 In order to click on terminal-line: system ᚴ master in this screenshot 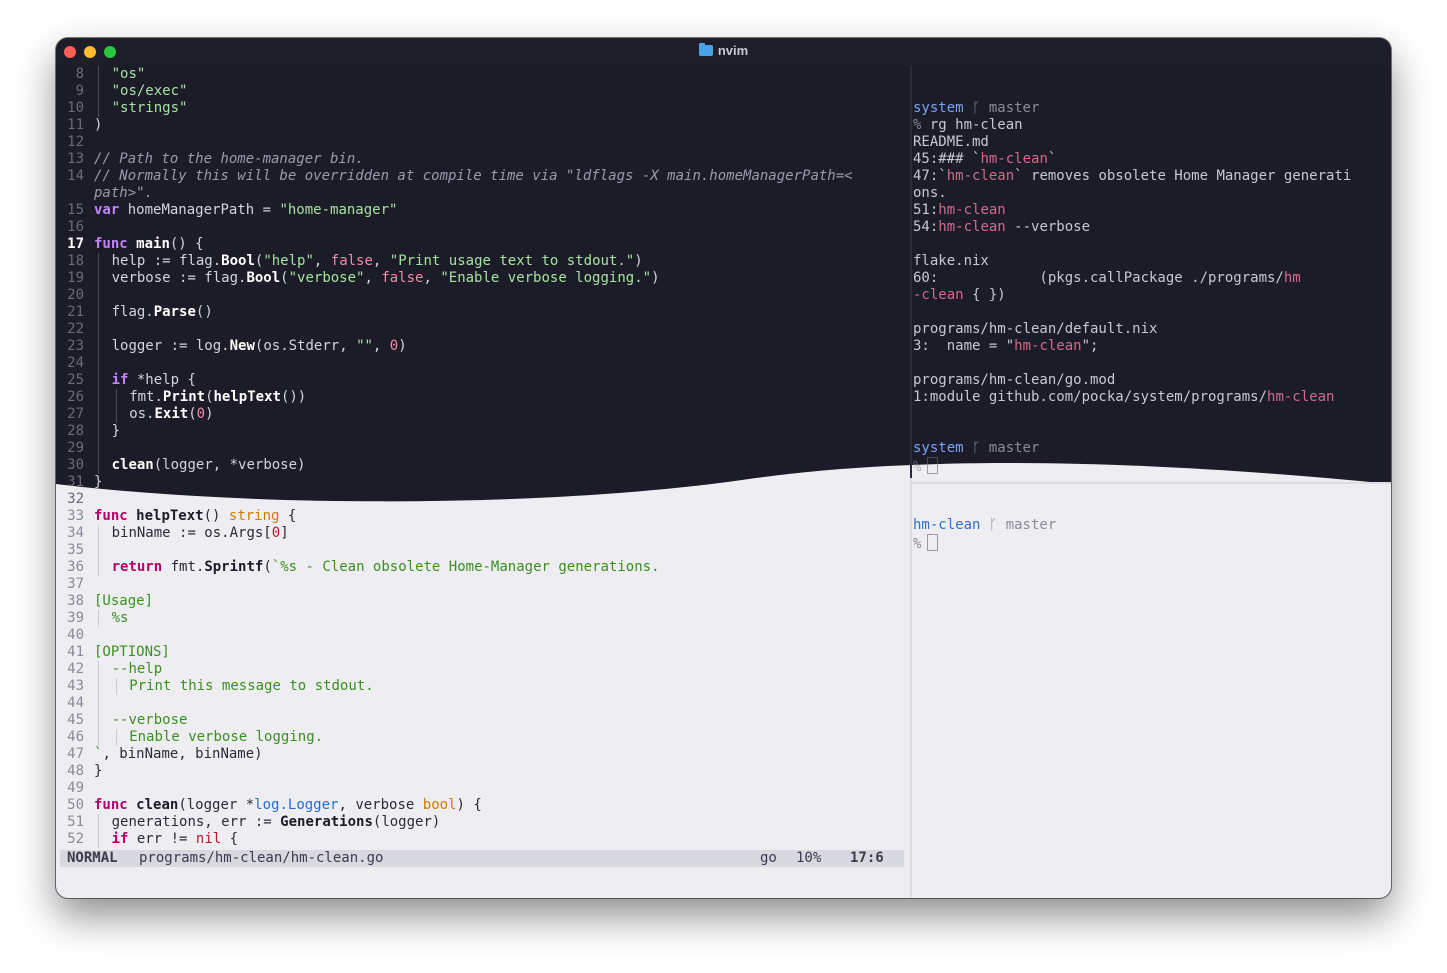, I will do `click(1152, 108)`.